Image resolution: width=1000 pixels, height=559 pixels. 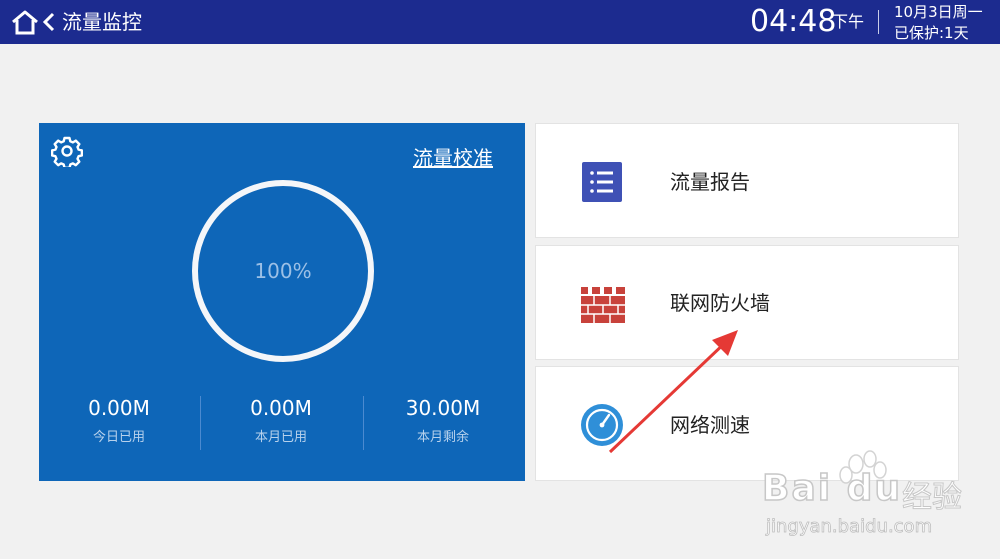 What do you see at coordinates (848, 21) in the screenshot?
I see `clock-ampm: 下午` at bounding box center [848, 21].